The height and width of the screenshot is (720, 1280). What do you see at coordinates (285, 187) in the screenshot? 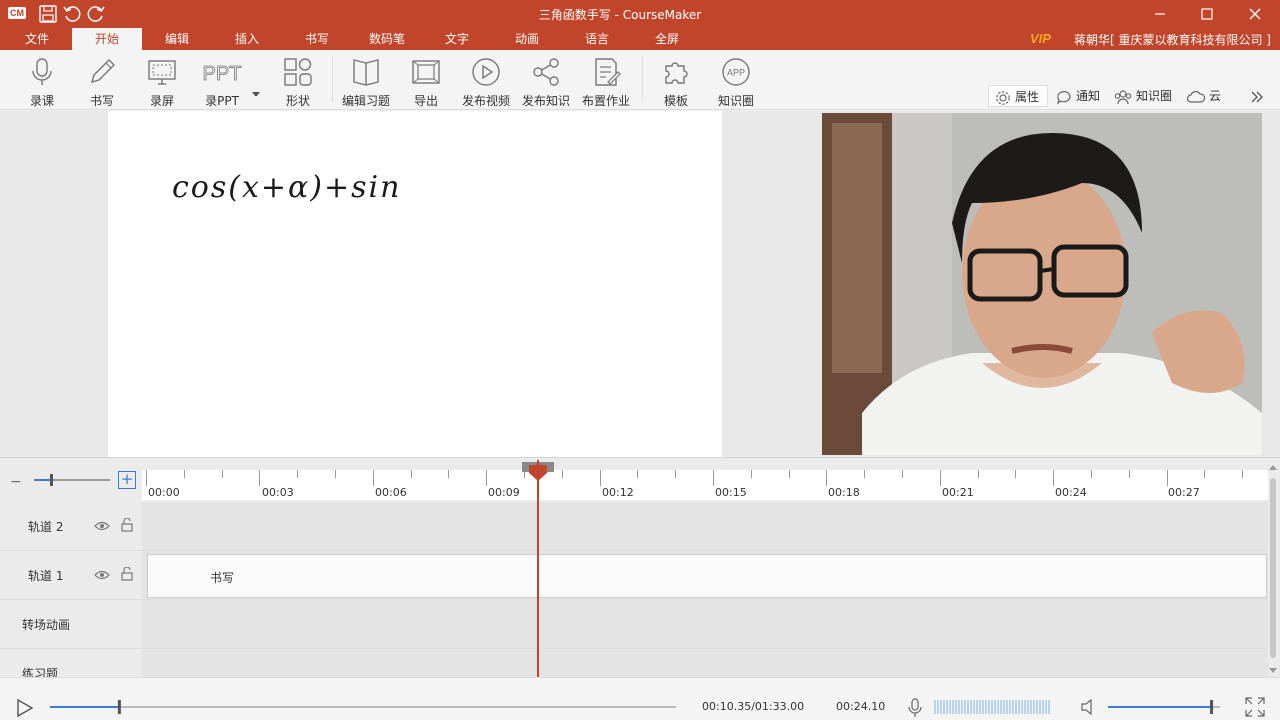
I see `handwriting-strokes: cos(x+α)+sin` at bounding box center [285, 187].